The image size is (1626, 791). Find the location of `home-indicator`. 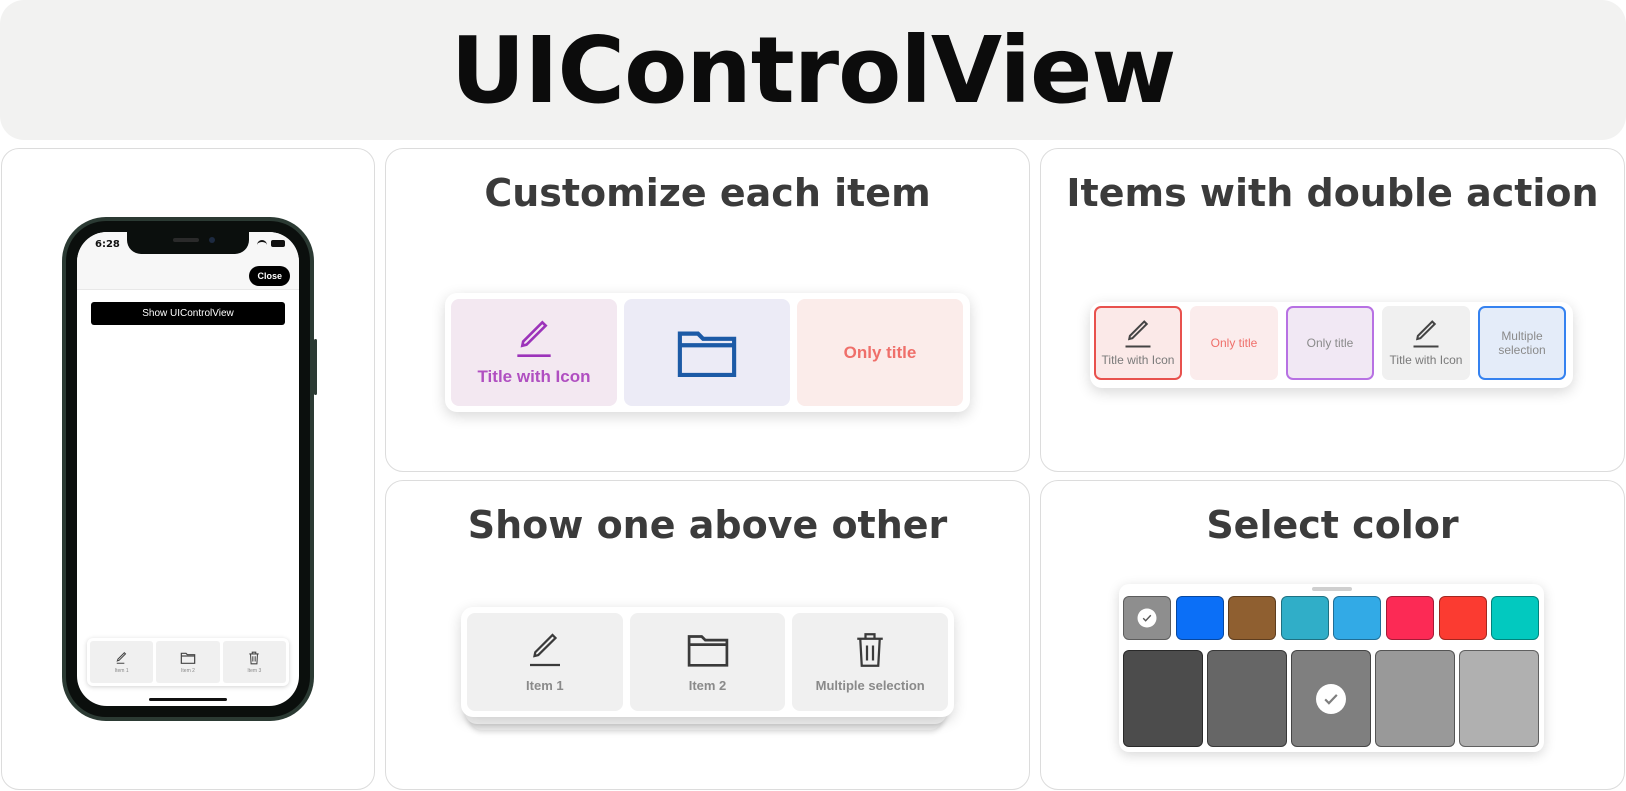

home-indicator is located at coordinates (188, 699).